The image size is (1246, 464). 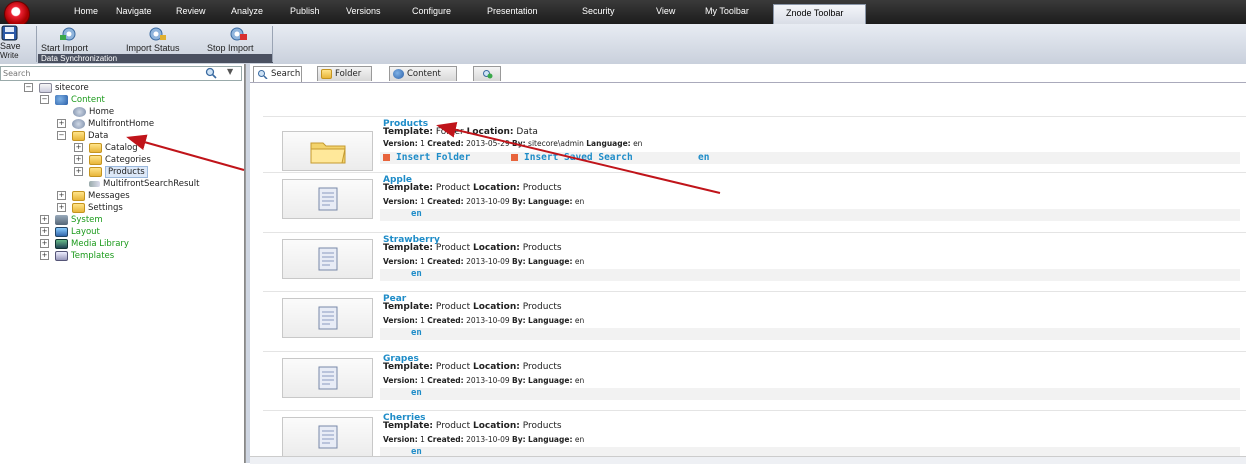 I want to click on tree-node-system: + System, so click(x=71, y=220).